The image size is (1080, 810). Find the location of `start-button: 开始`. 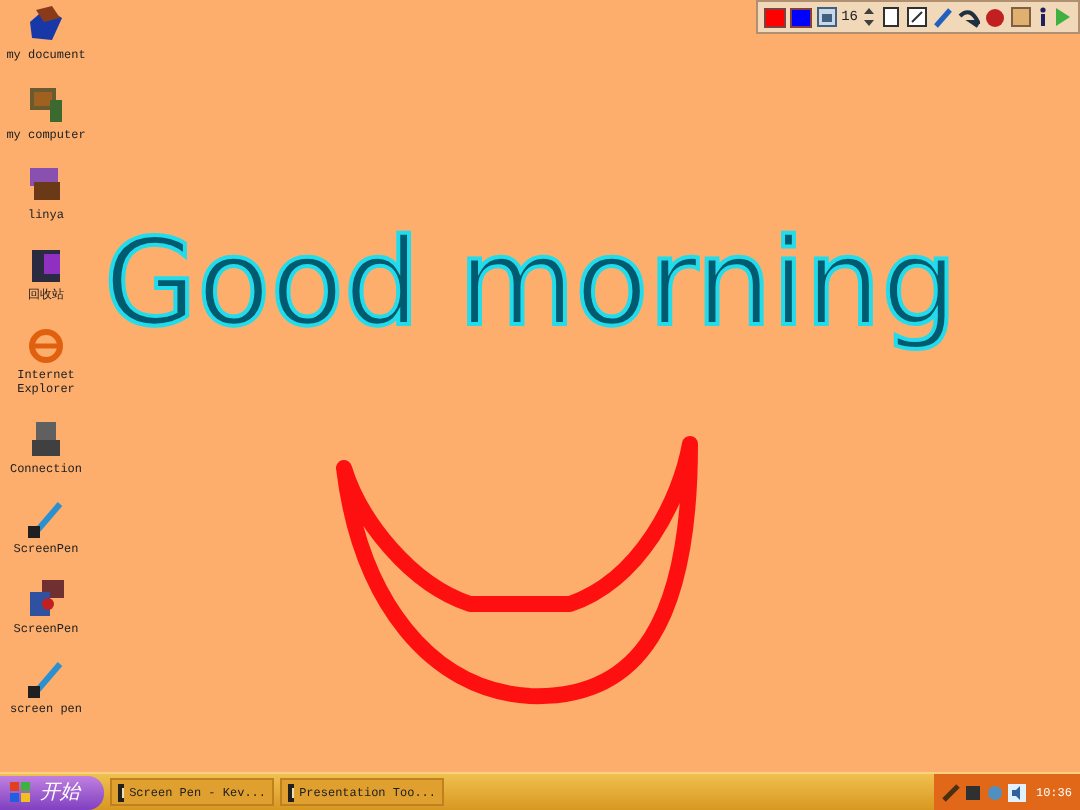

start-button: 开始 is located at coordinates (52, 792).